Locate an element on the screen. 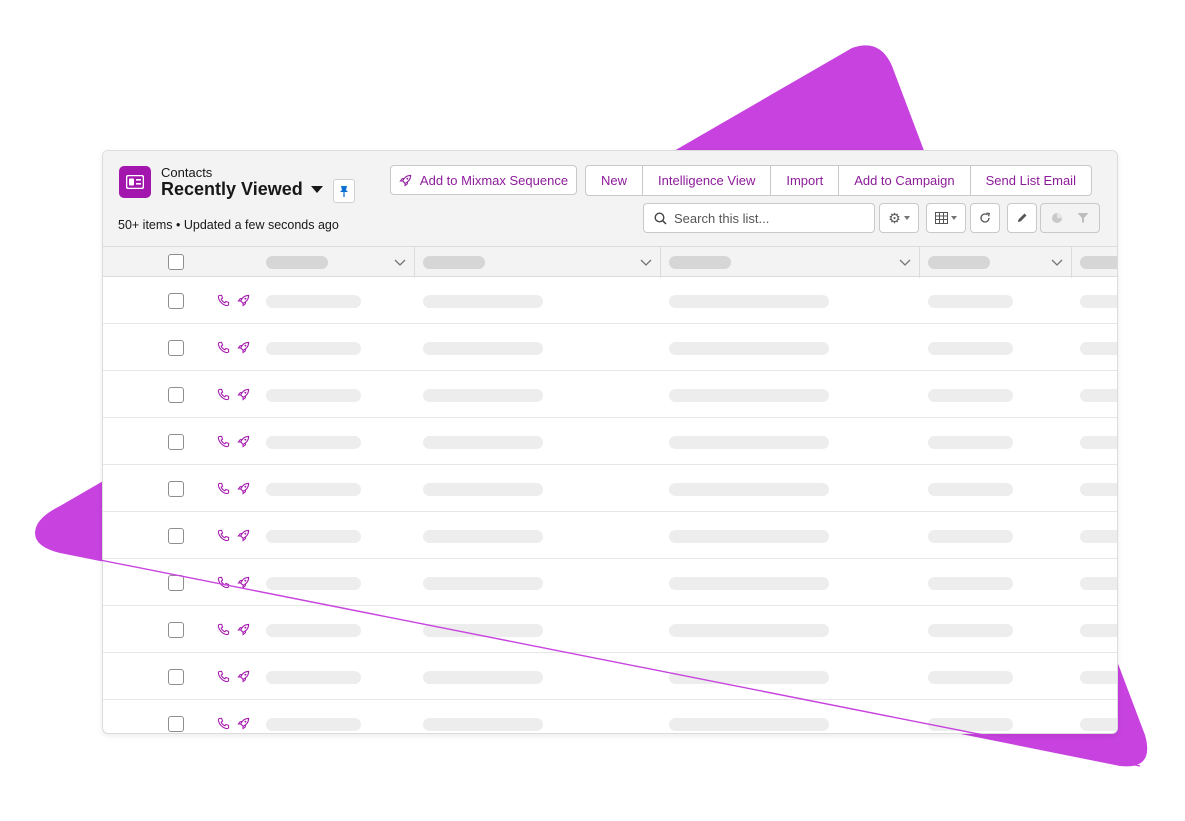  caret-down-icon is located at coordinates (316, 189).